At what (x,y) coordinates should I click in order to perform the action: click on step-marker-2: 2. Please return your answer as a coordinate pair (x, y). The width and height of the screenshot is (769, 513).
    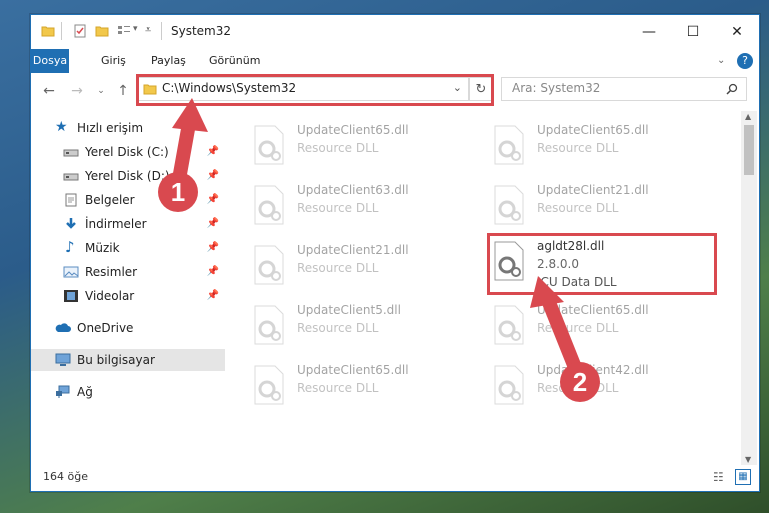
    Looking at the image, I should click on (580, 382).